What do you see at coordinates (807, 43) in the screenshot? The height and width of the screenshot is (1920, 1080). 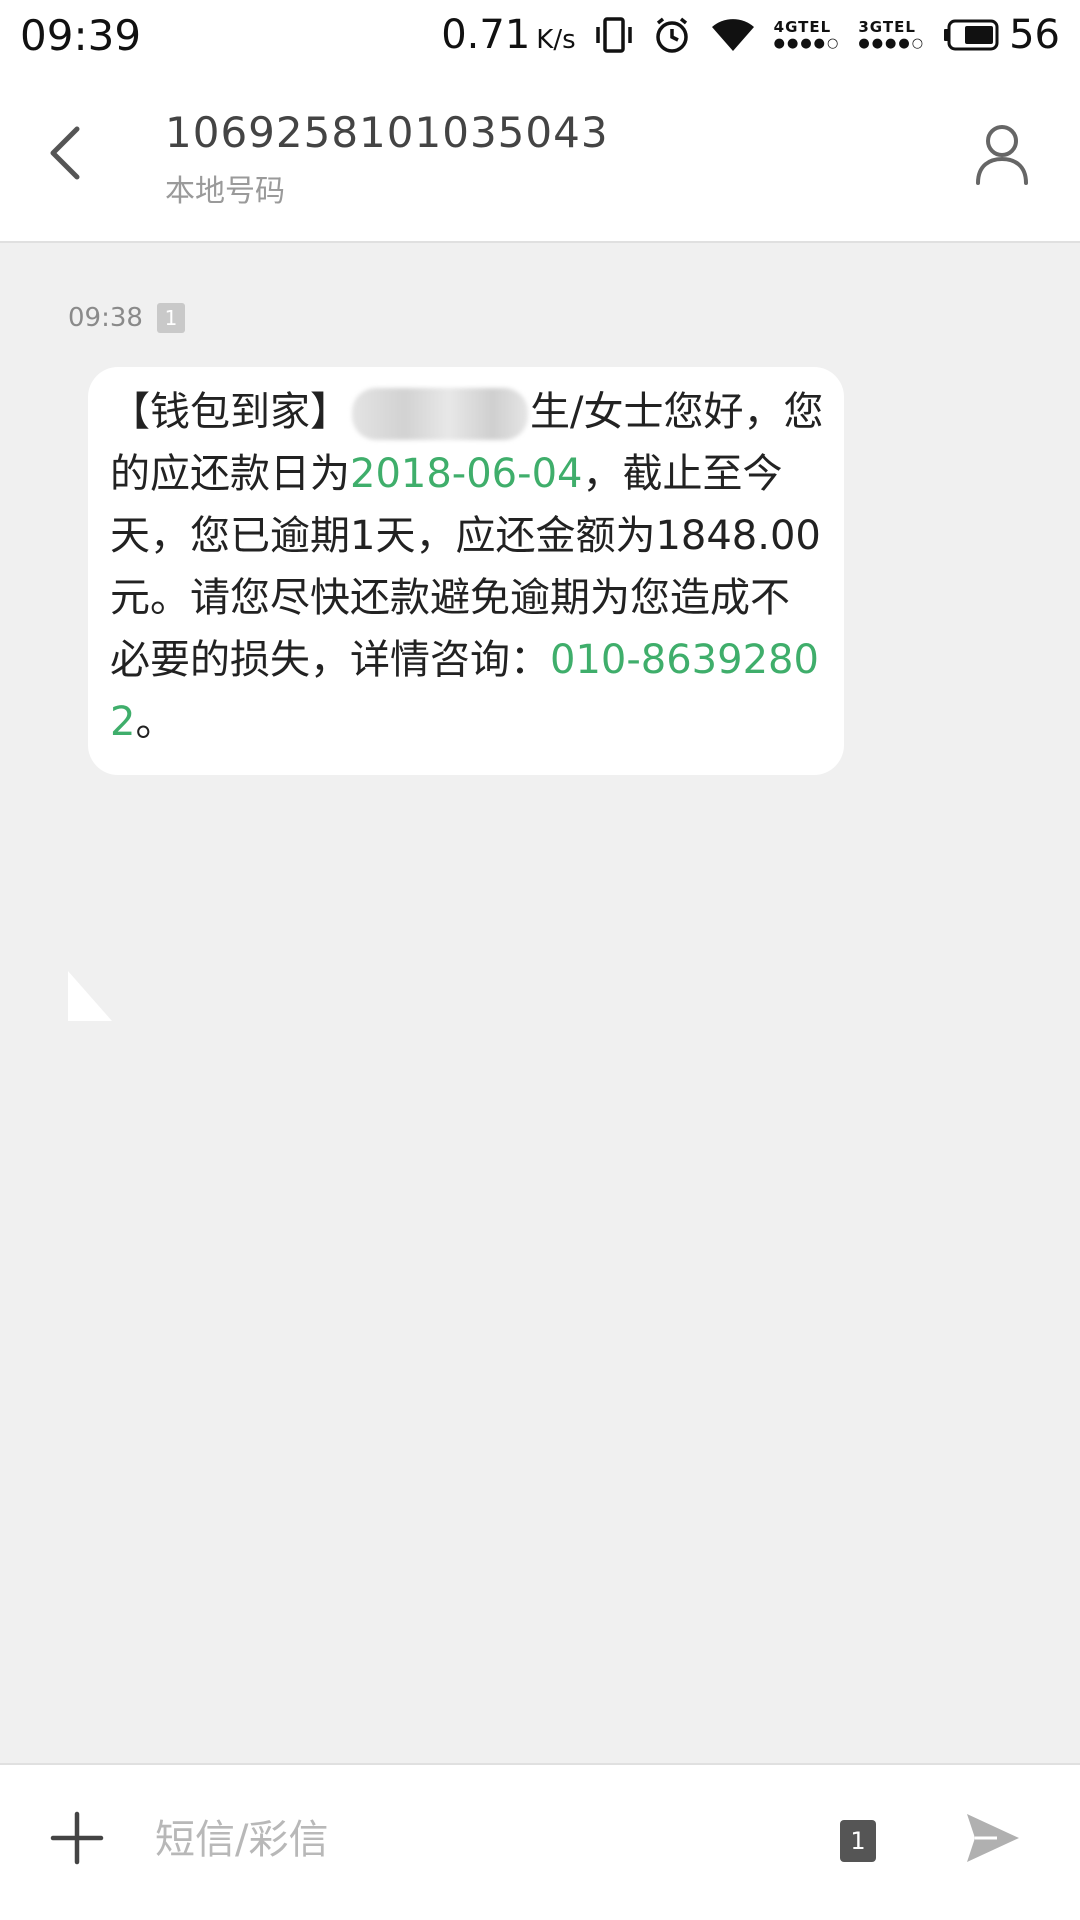 I see `sim1-signal-dots: ●●●●○` at bounding box center [807, 43].